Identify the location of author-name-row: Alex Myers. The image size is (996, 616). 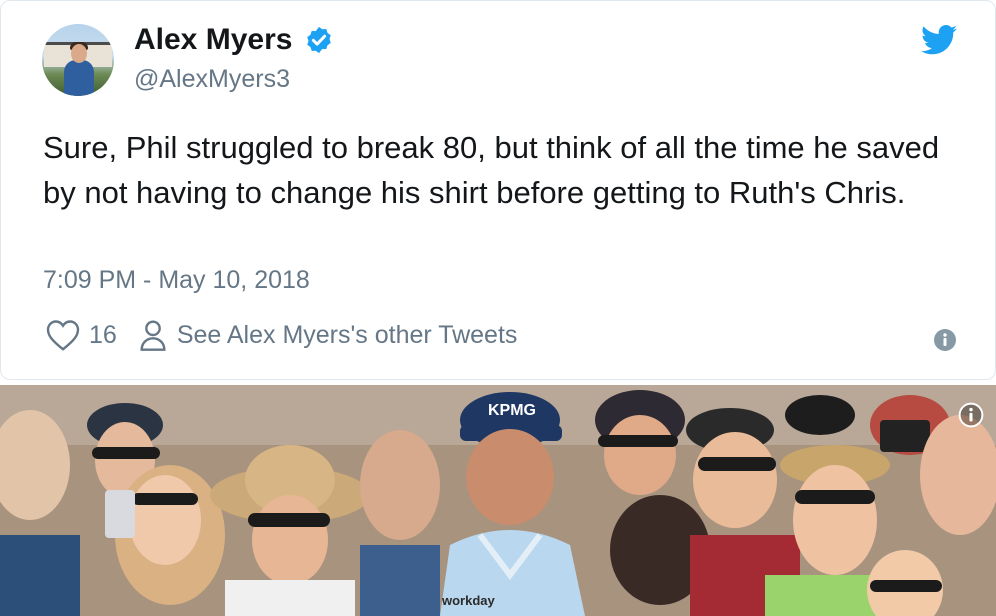
(234, 40).